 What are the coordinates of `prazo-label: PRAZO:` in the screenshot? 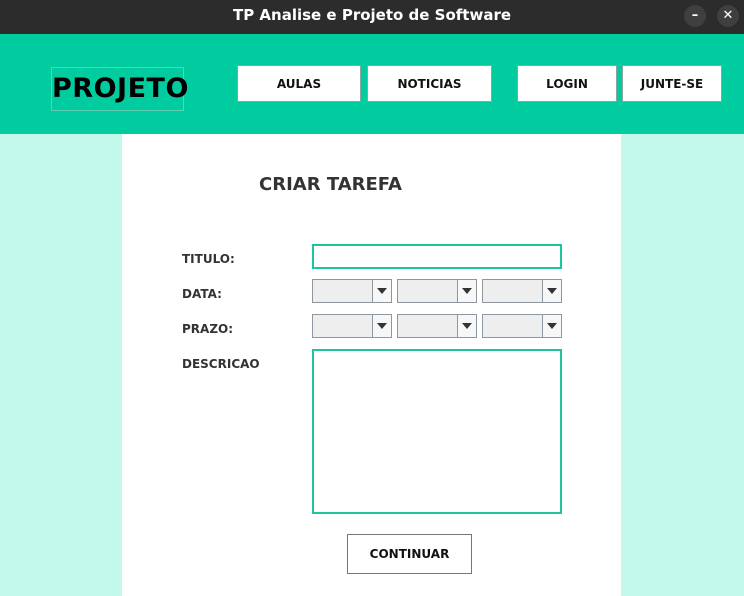 It's located at (208, 329).